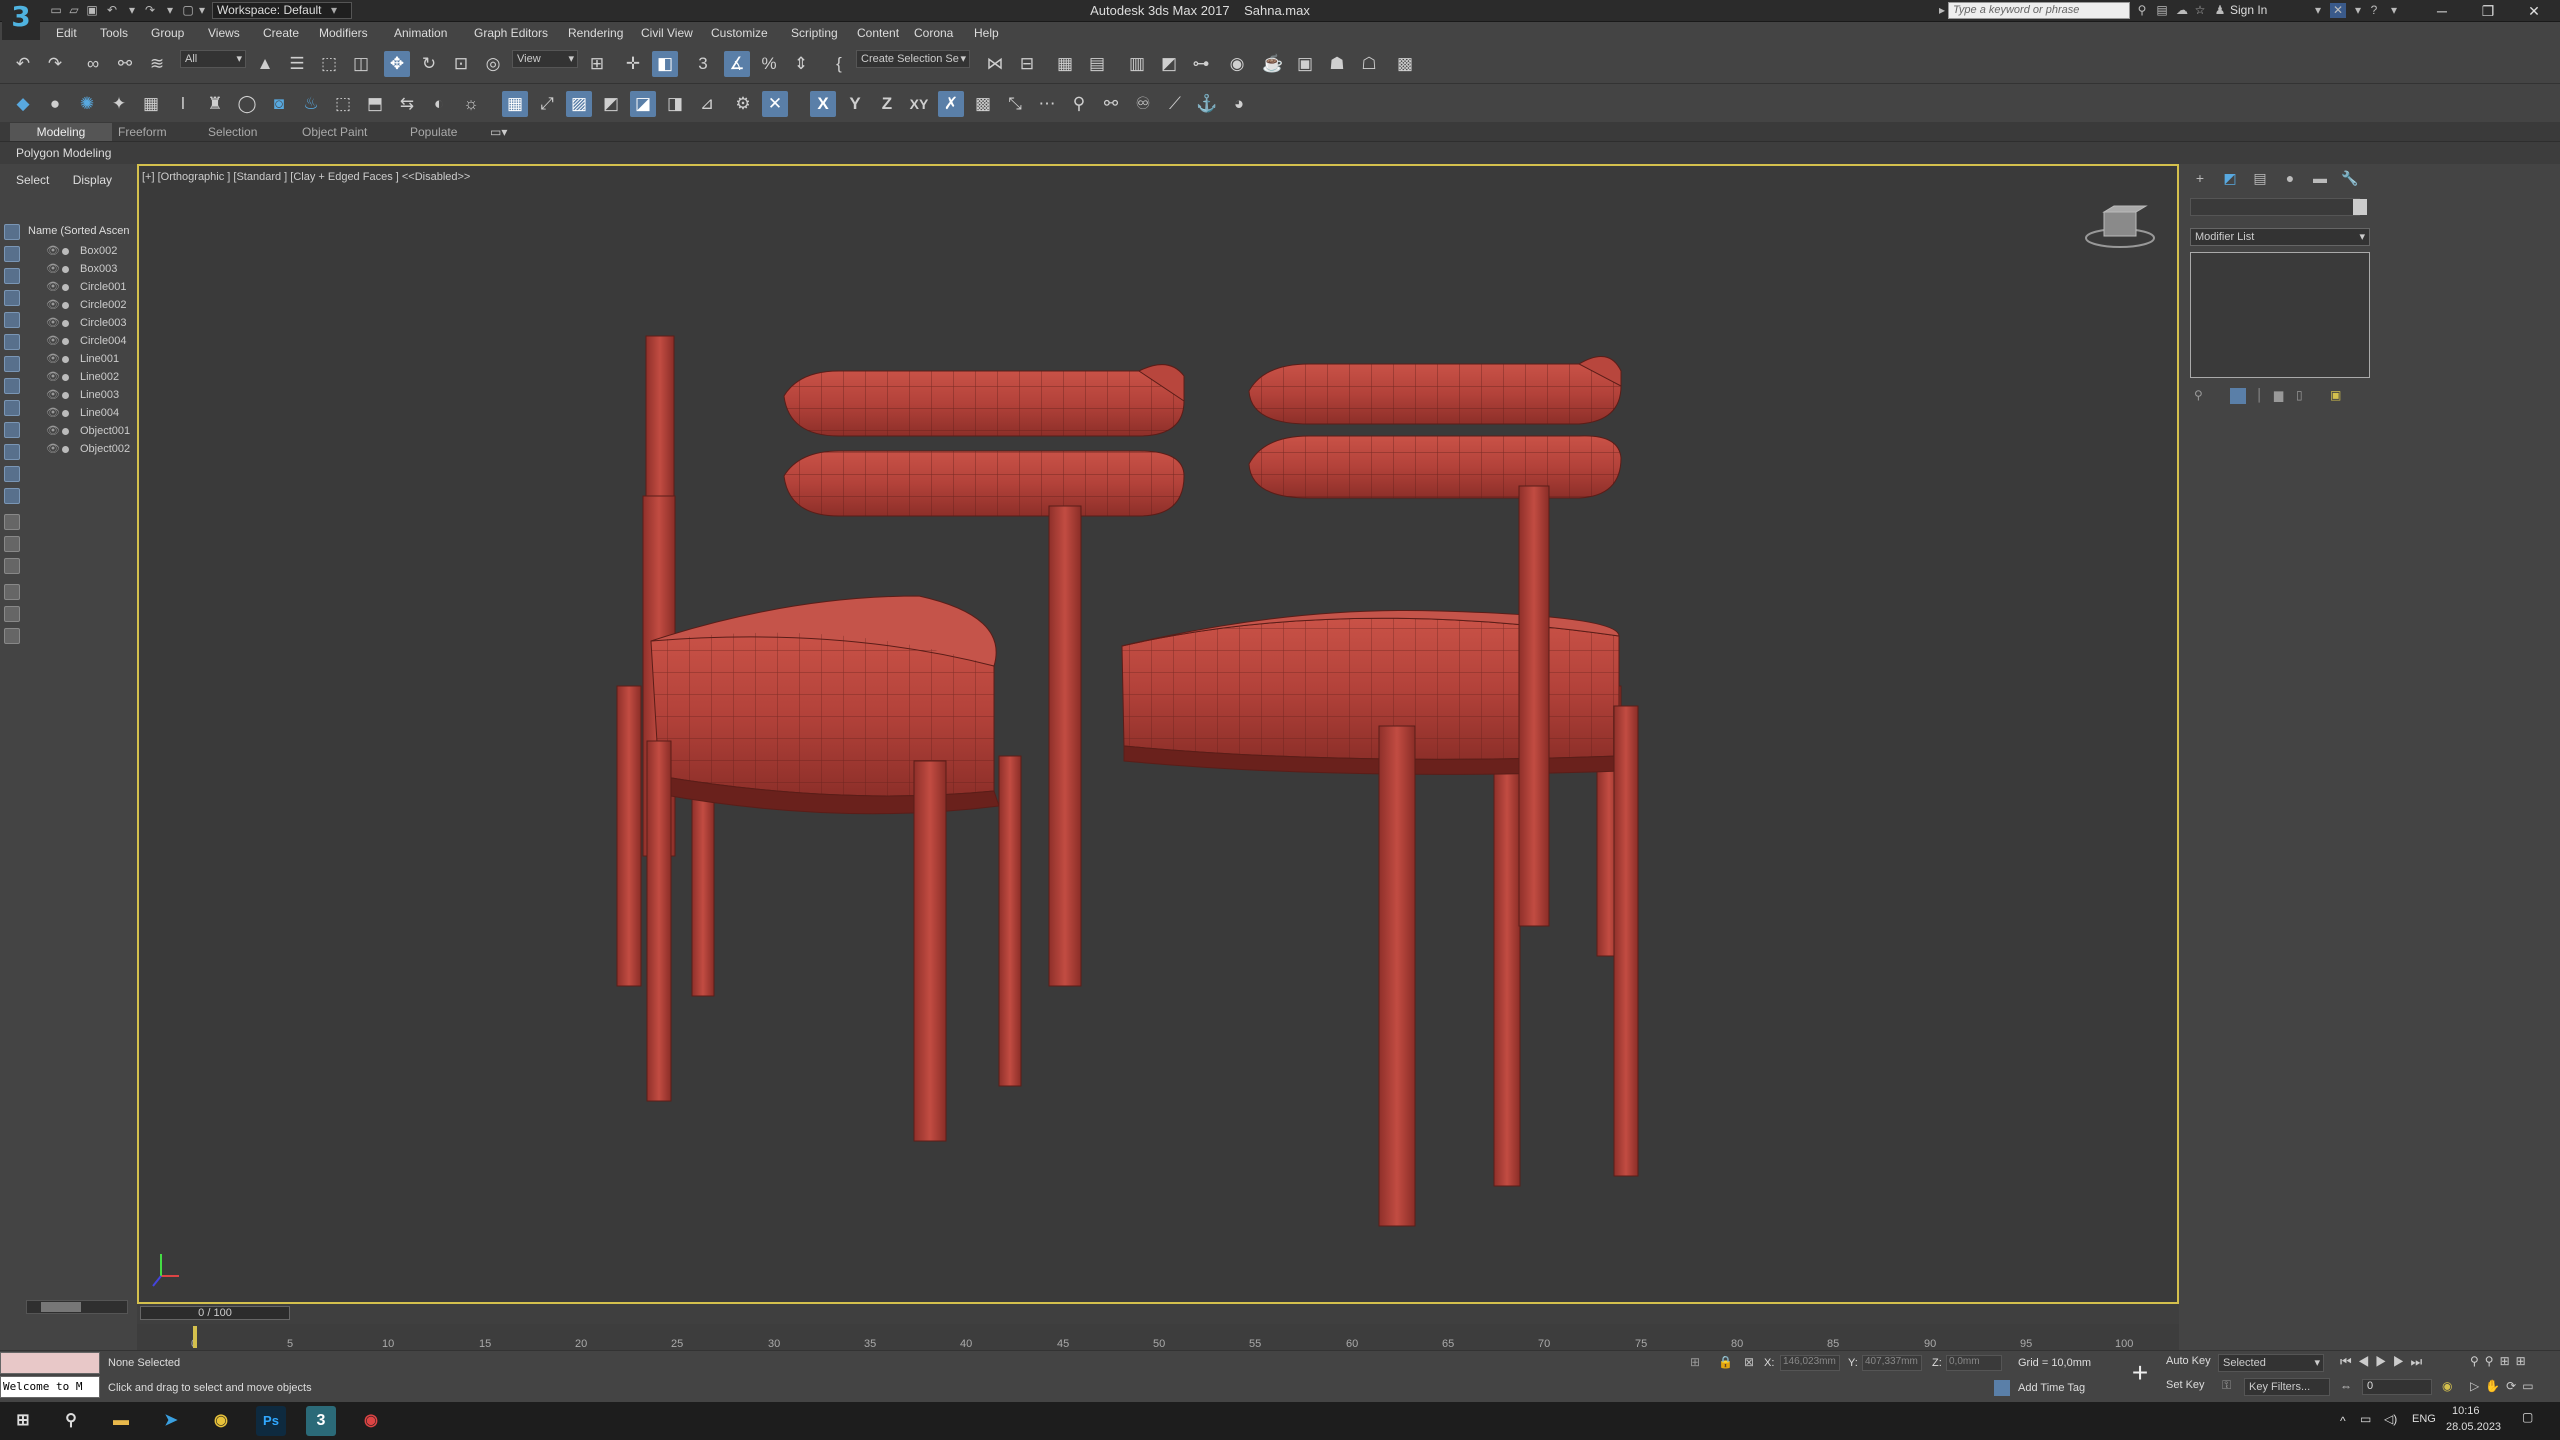 Image resolution: width=2560 pixels, height=1440 pixels. I want to click on menu-views: Views, so click(224, 33).